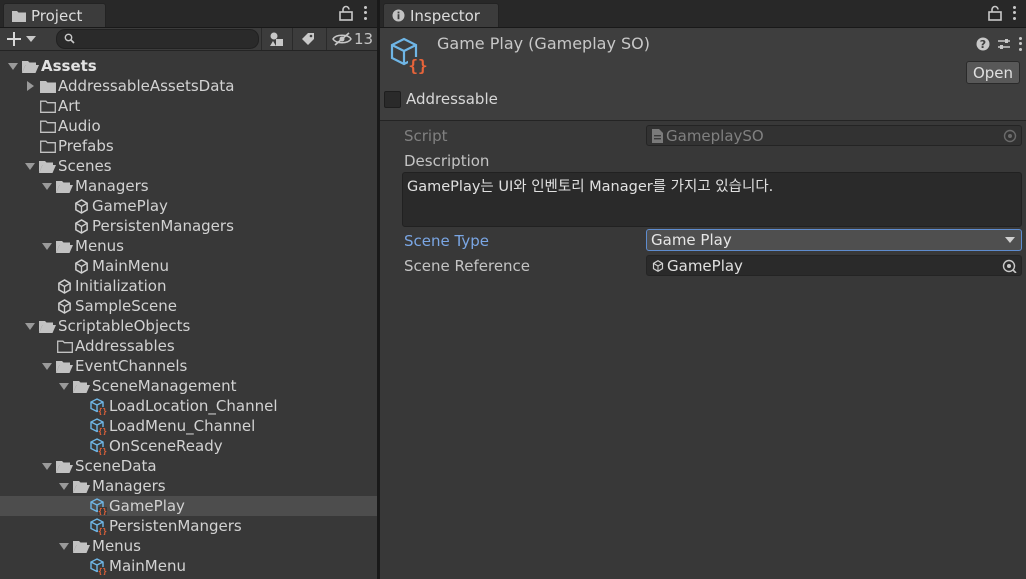  Describe the element at coordinates (64, 346) in the screenshot. I see `folder-icon` at that location.